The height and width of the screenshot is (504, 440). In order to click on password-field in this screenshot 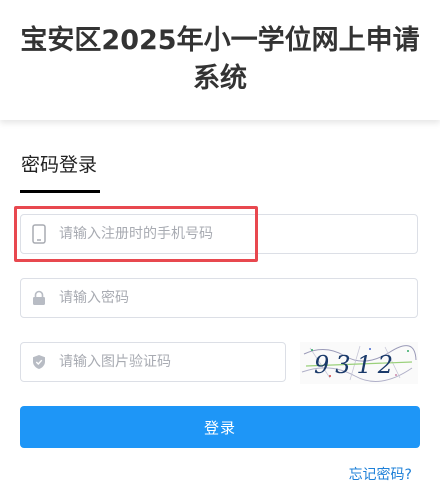, I will do `click(219, 298)`.